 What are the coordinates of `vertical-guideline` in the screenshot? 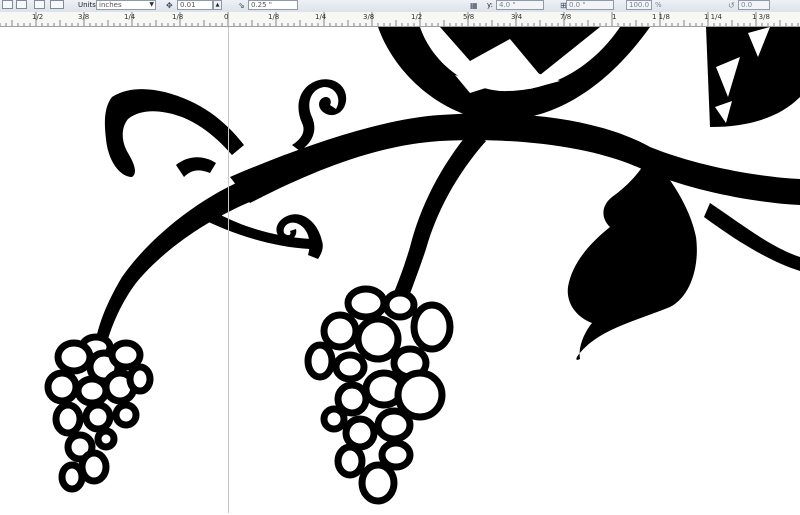 It's located at (228, 270).